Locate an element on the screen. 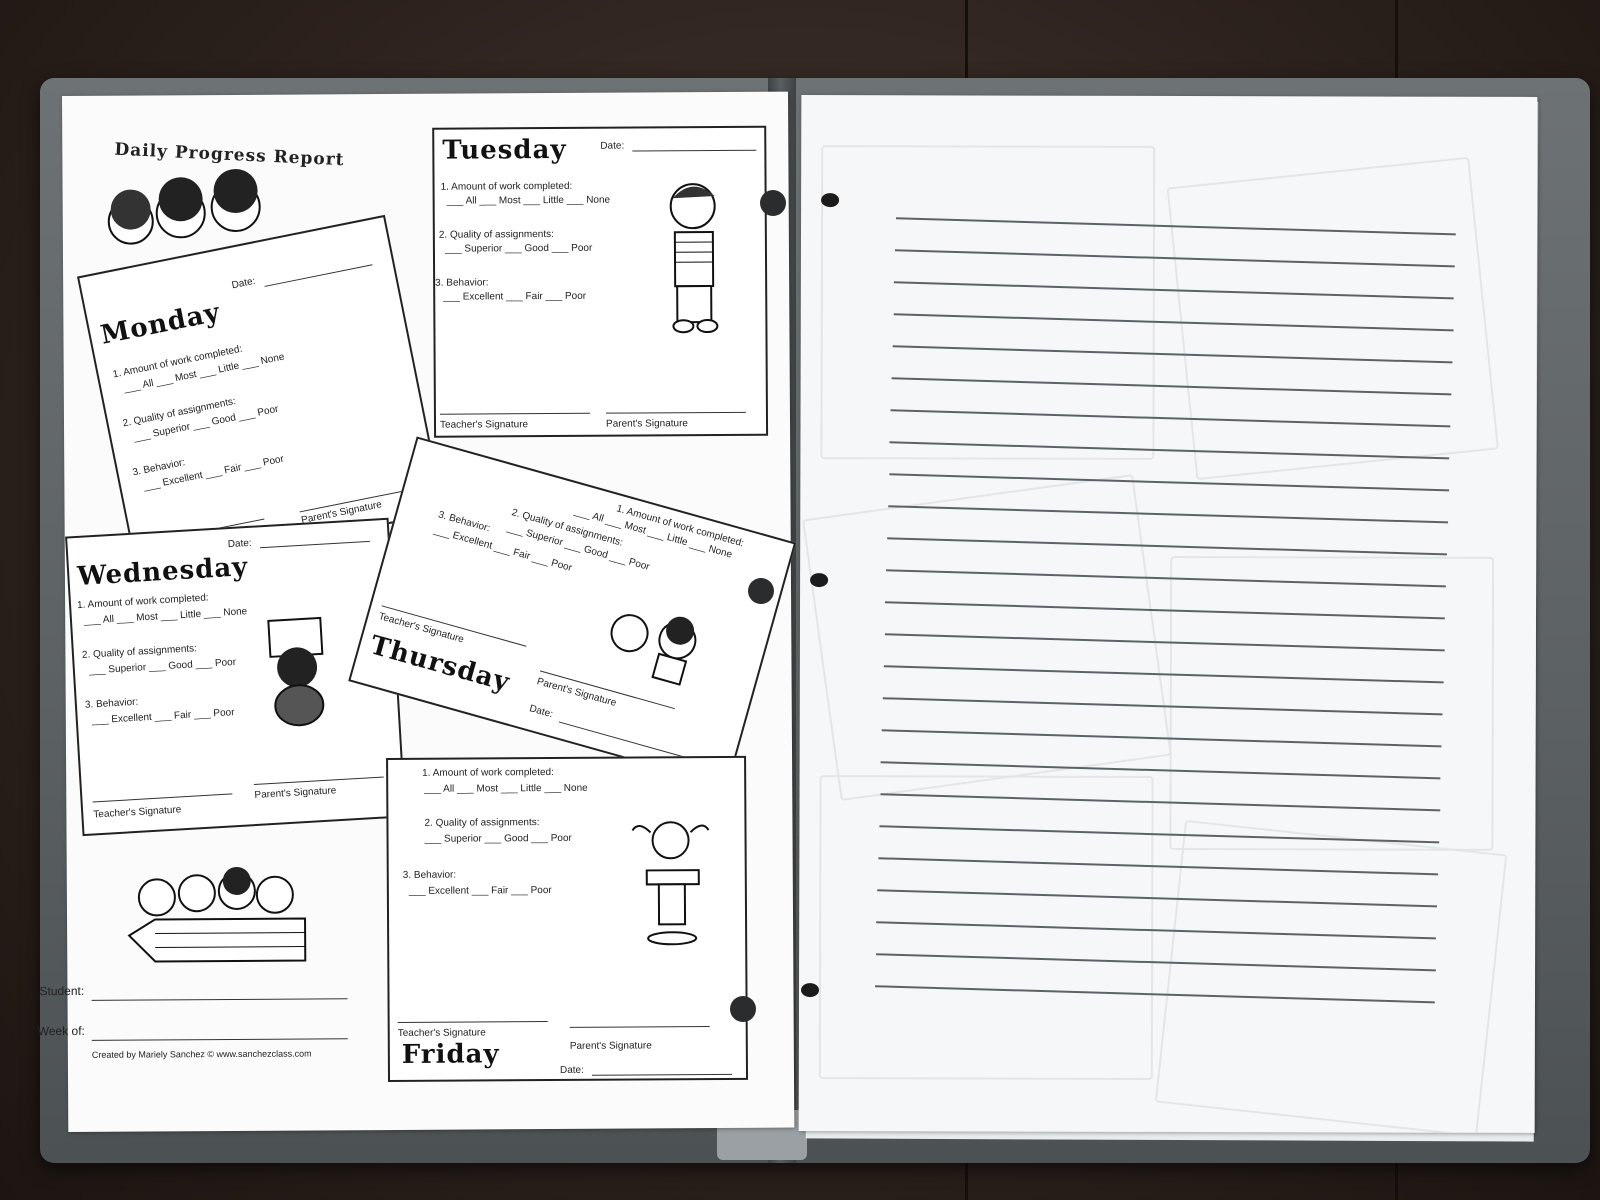  week-of-label: Week of: is located at coordinates (61, 1031).